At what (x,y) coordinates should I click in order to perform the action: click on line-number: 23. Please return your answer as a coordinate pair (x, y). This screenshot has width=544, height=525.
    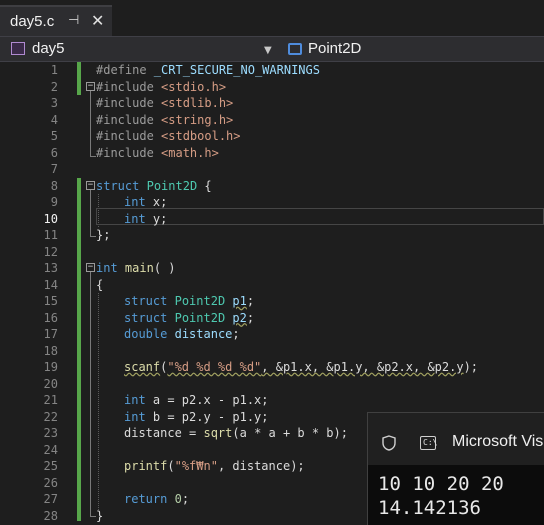
    Looking at the image, I should click on (50, 433).